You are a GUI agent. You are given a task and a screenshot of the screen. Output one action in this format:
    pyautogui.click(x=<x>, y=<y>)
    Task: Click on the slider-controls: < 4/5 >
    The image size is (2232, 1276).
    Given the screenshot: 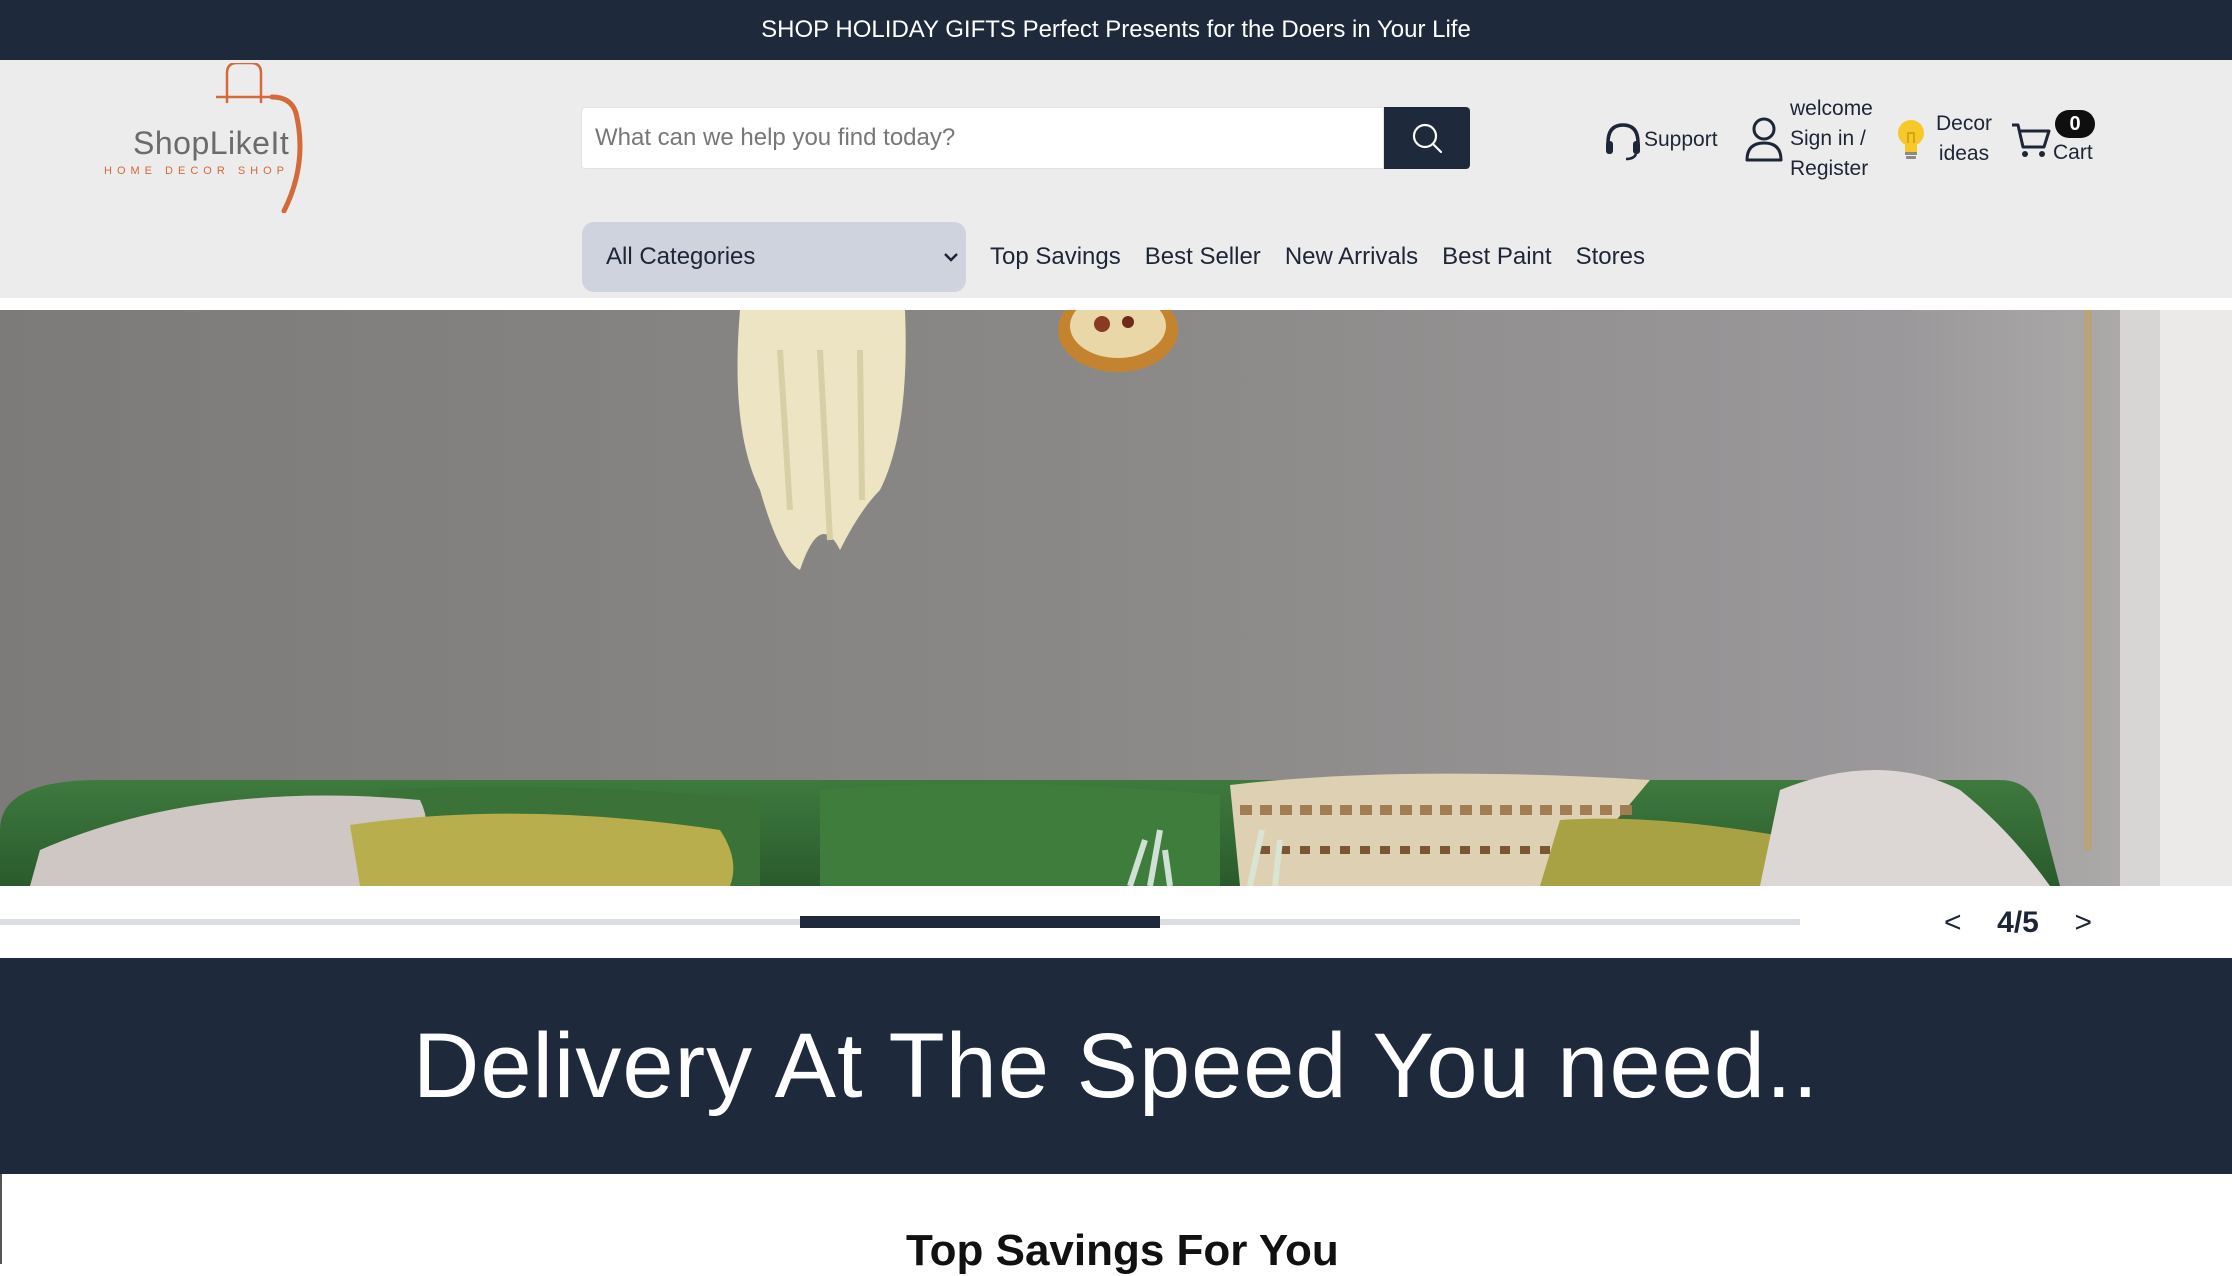 What is the action you would take?
    pyautogui.click(x=2018, y=923)
    